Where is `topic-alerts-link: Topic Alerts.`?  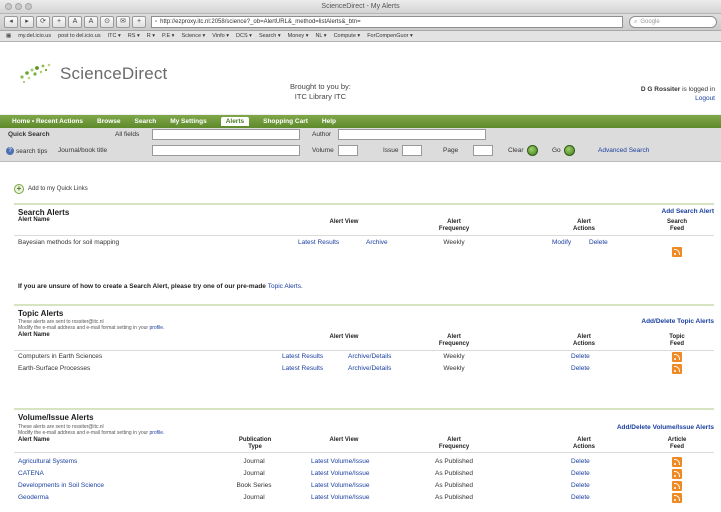
topic-alerts-link: Topic Alerts. is located at coordinates (285, 286).